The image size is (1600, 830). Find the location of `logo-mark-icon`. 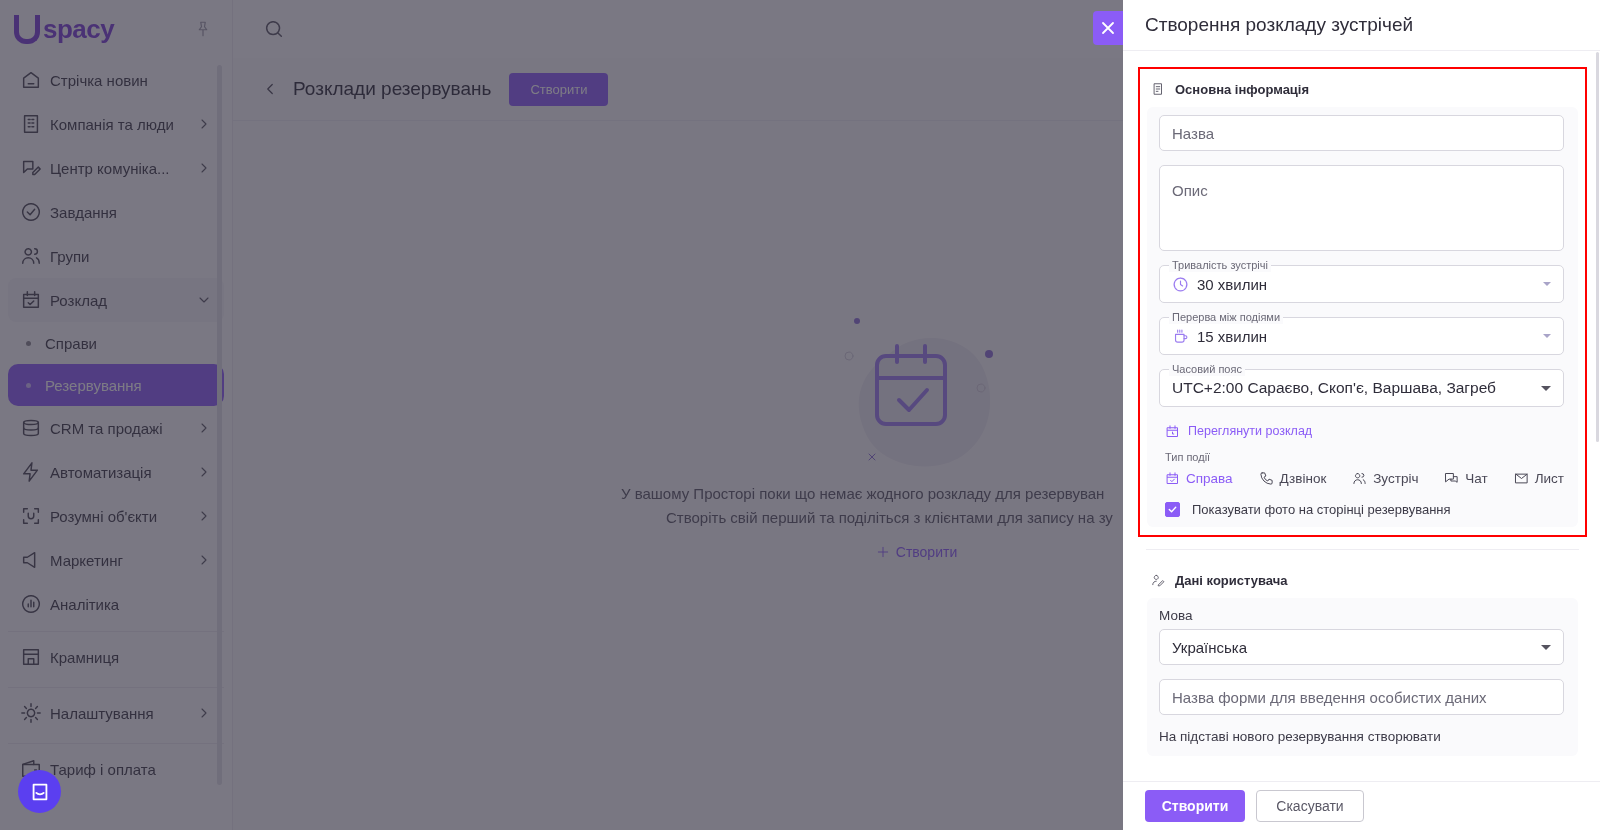

logo-mark-icon is located at coordinates (27, 29).